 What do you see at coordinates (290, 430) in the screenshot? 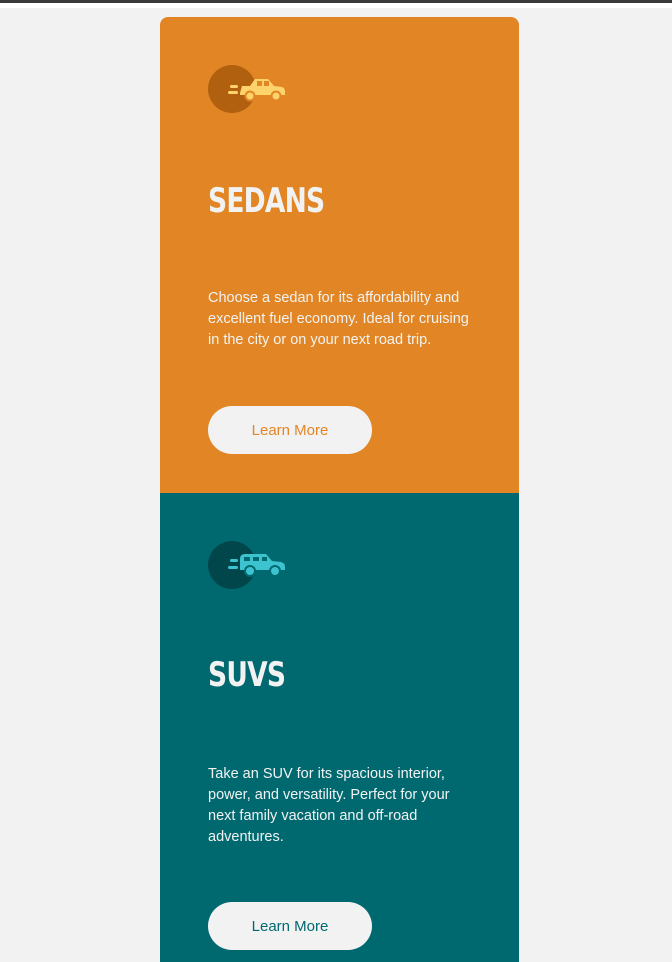
I see `sedan-learn-more-button: Learn More` at bounding box center [290, 430].